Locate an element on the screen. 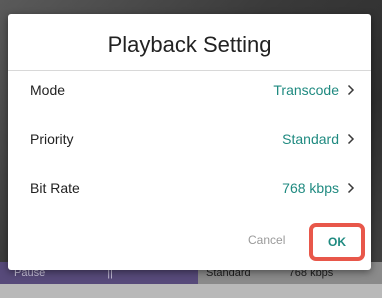 This screenshot has height=298, width=382. priority-value-group: Standard is located at coordinates (318, 139).